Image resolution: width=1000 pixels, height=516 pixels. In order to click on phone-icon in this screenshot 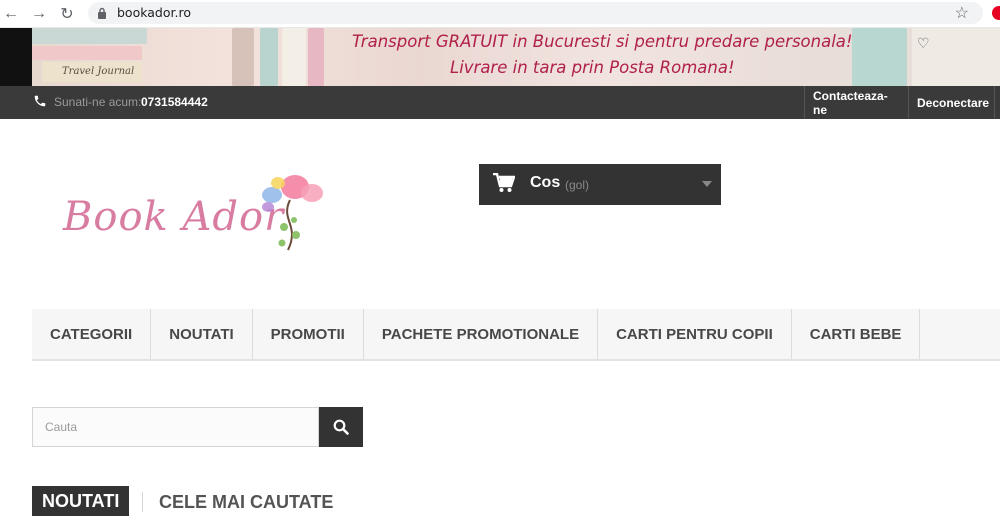, I will do `click(40, 101)`.